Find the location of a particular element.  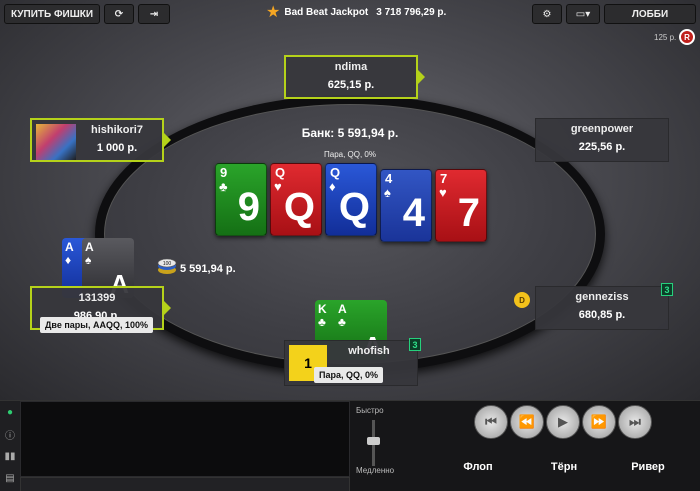

first-frame-button: ⏮ is located at coordinates (491, 422).